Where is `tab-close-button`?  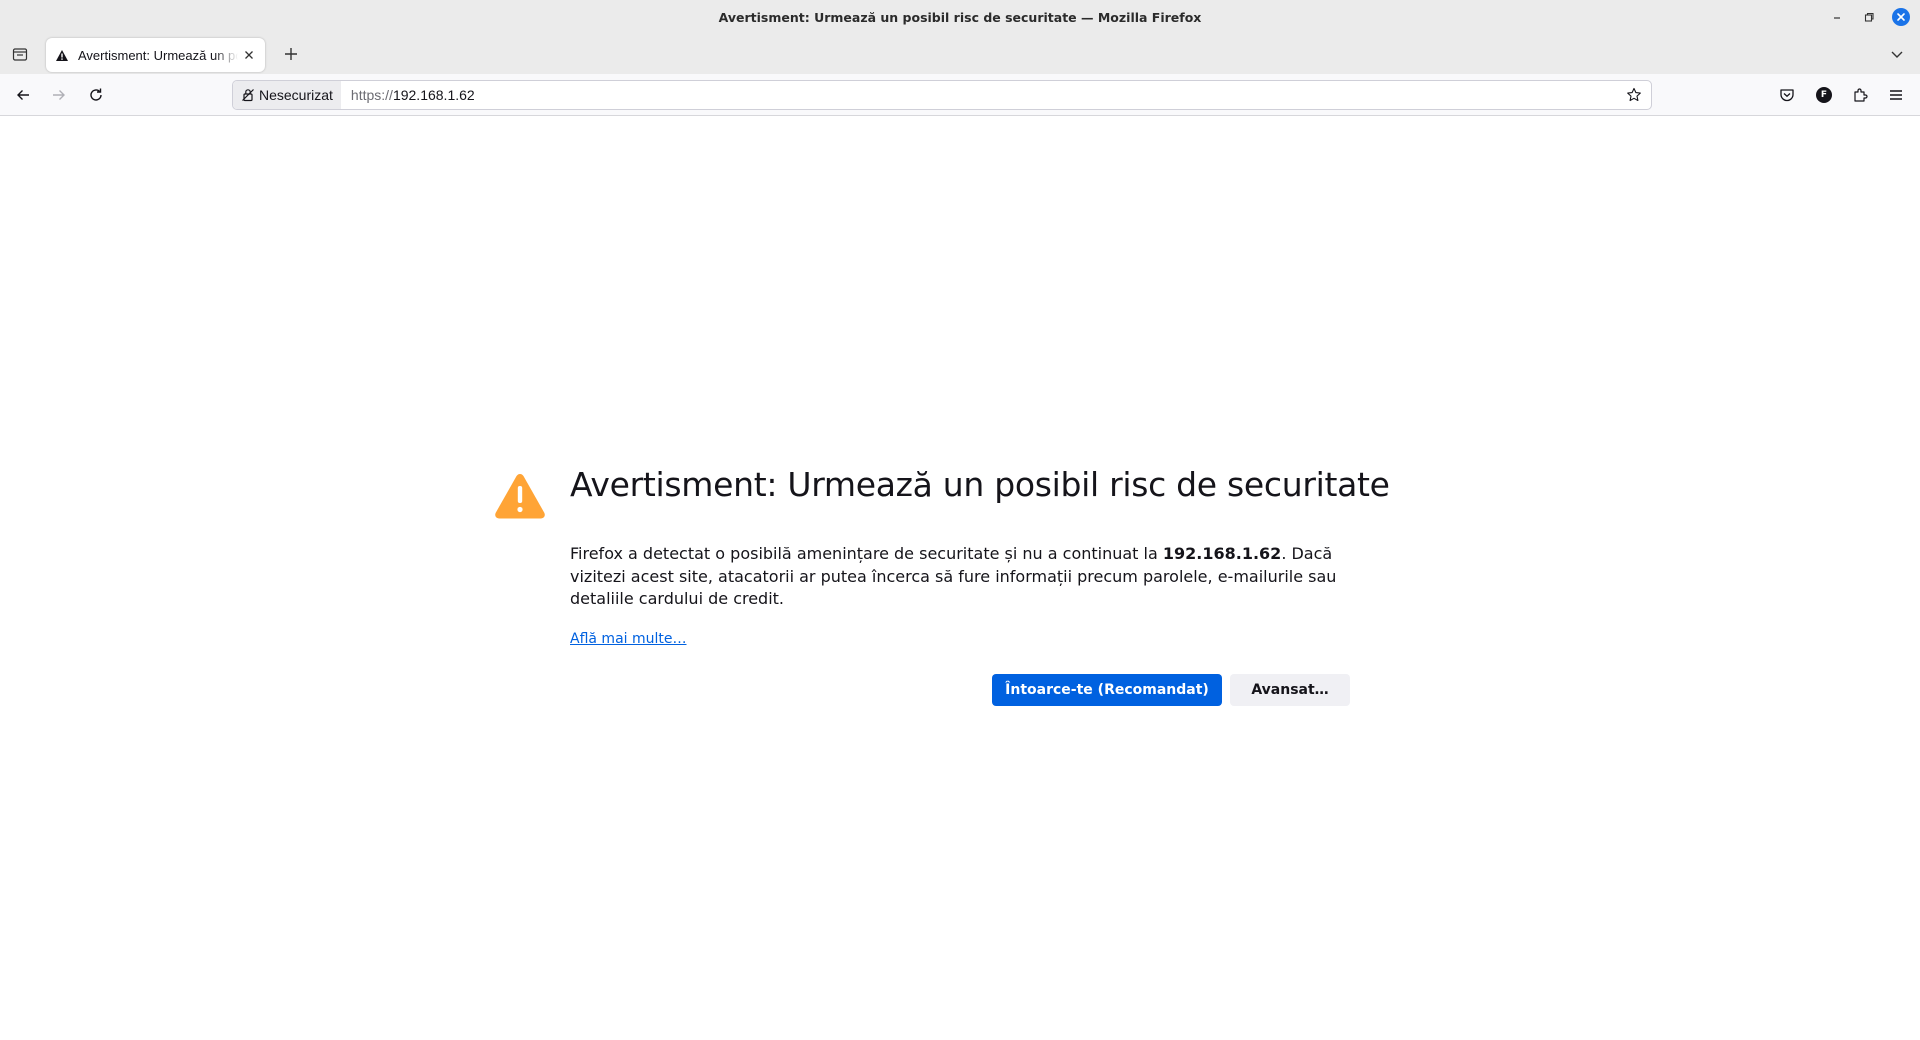 tab-close-button is located at coordinates (249, 55).